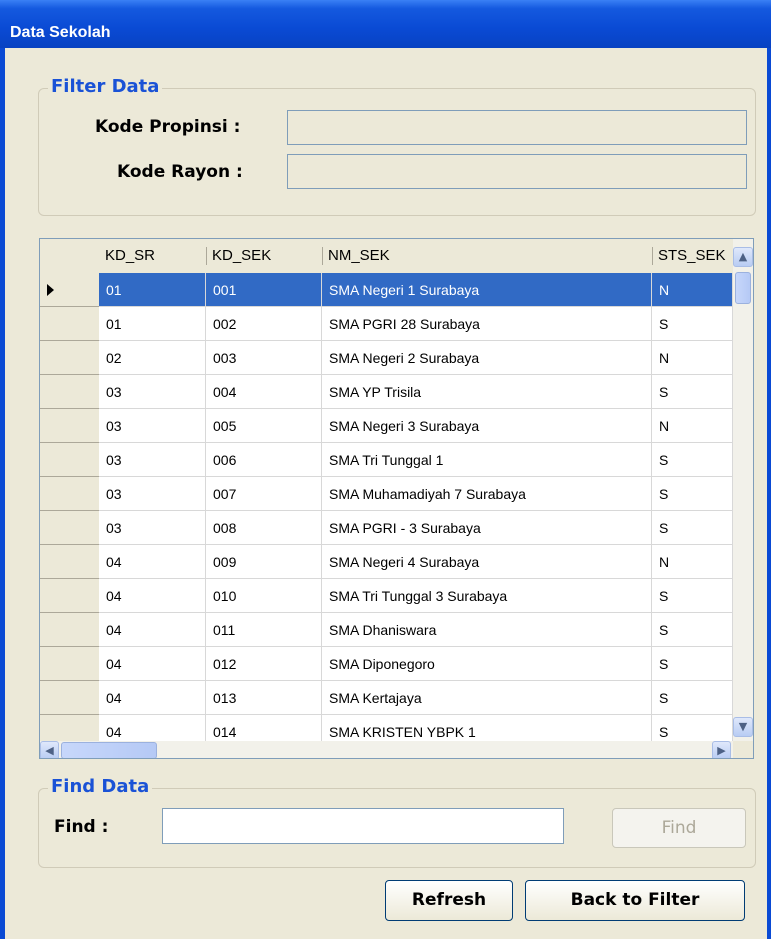 Image resolution: width=771 pixels, height=939 pixels. What do you see at coordinates (264, 460) in the screenshot?
I see `table-cell: 006` at bounding box center [264, 460].